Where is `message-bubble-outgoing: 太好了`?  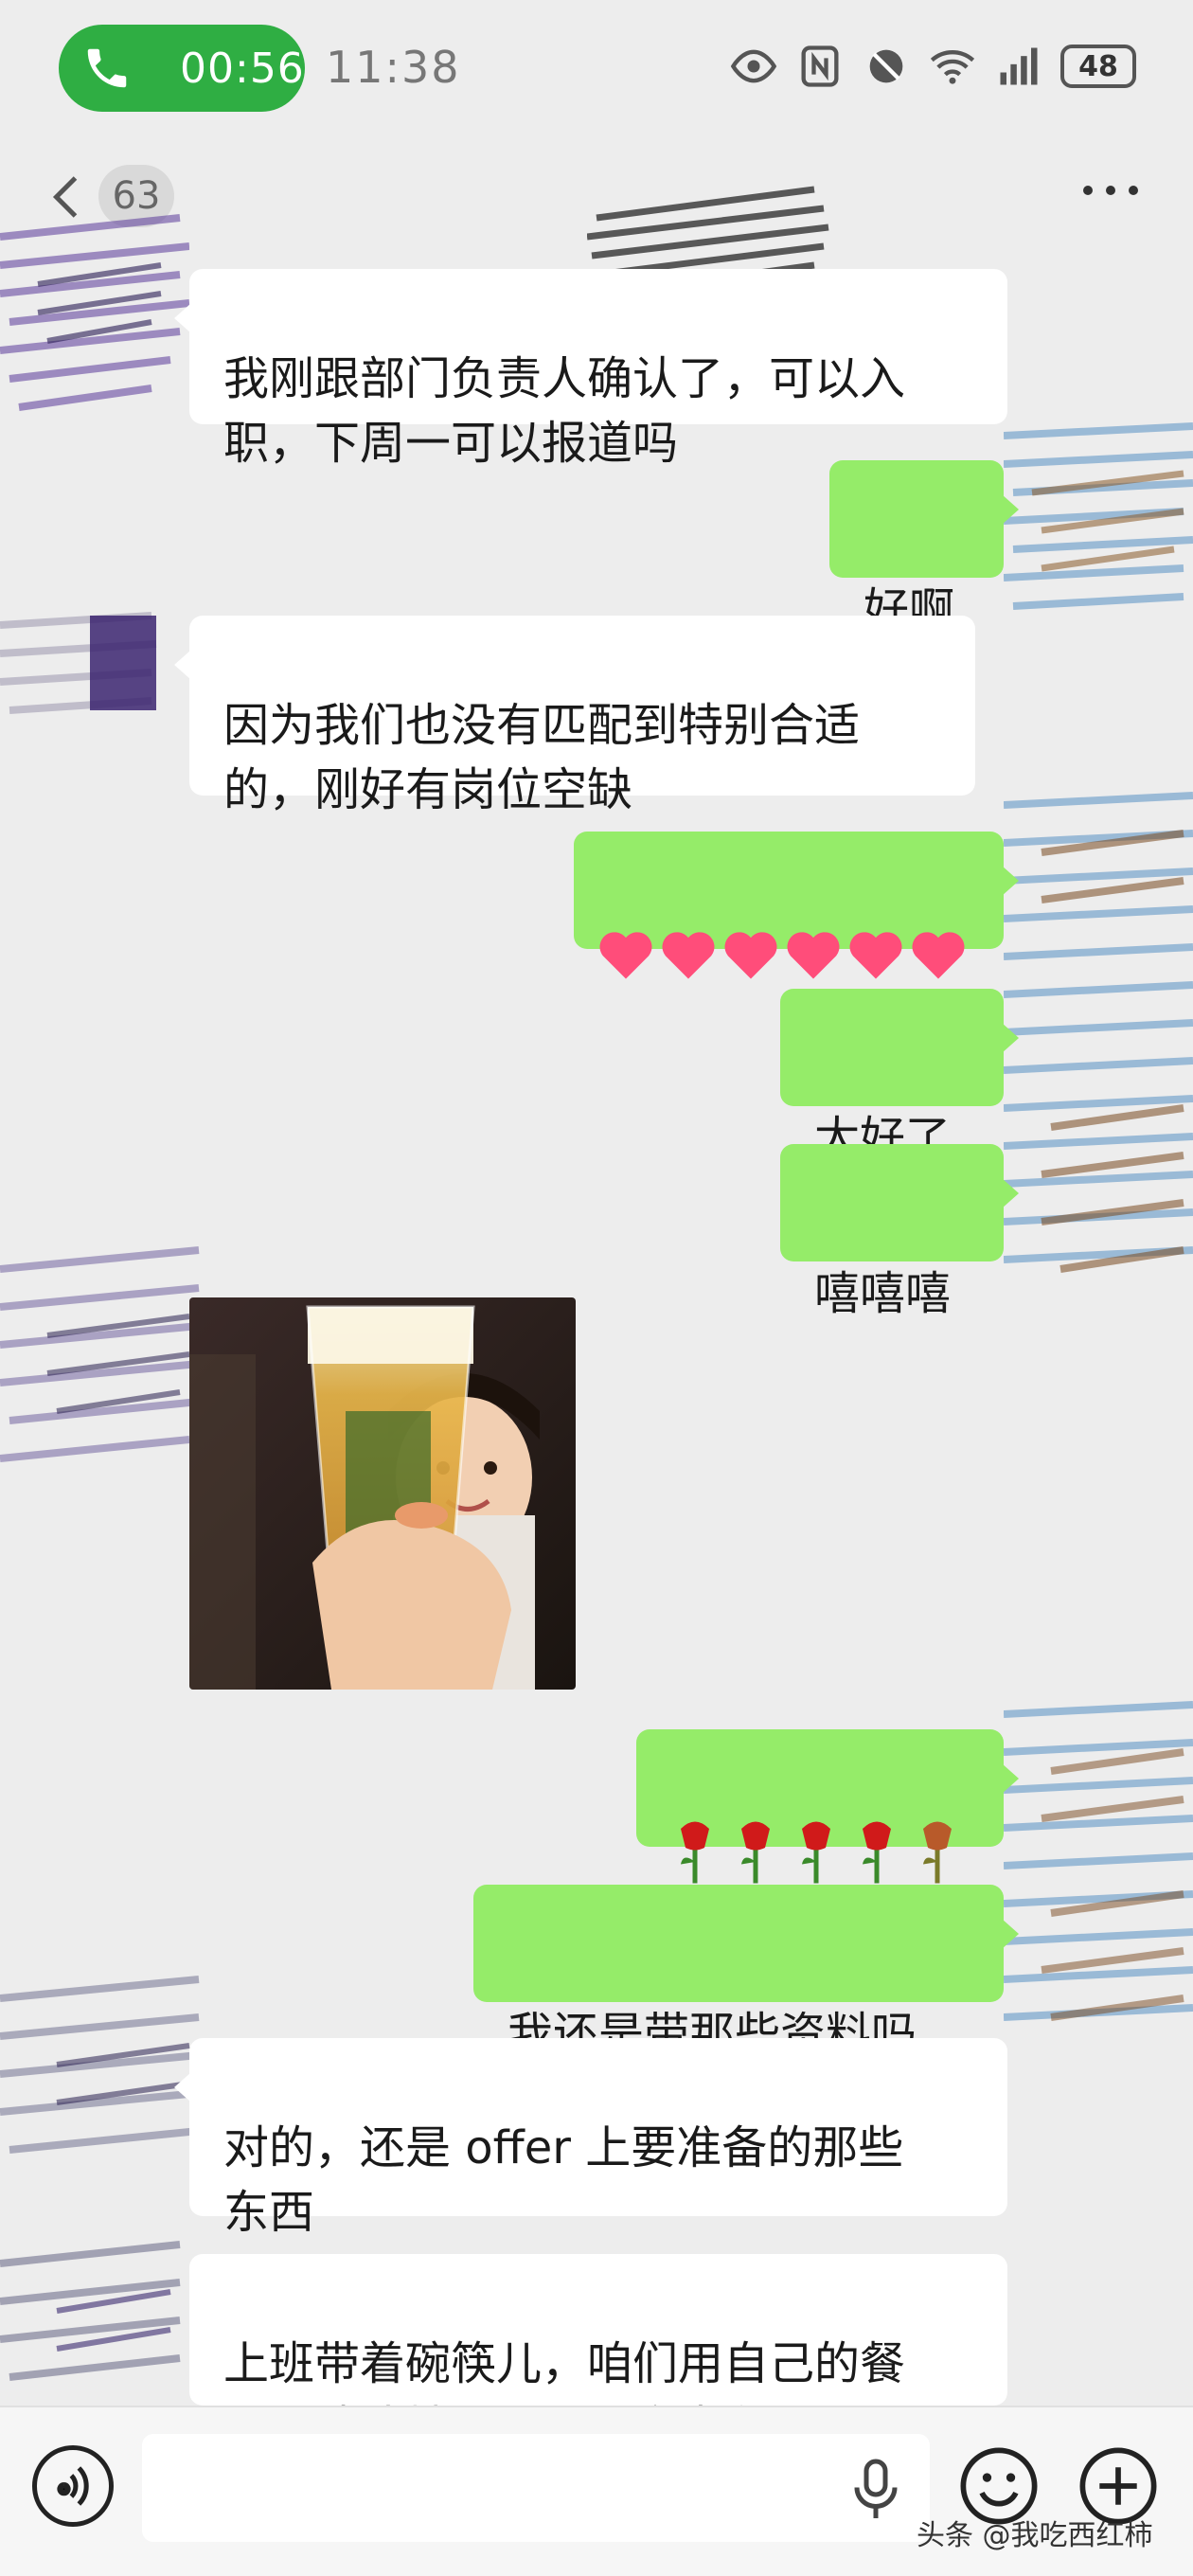
message-bubble-outgoing: 太好了 is located at coordinates (899, 1077).